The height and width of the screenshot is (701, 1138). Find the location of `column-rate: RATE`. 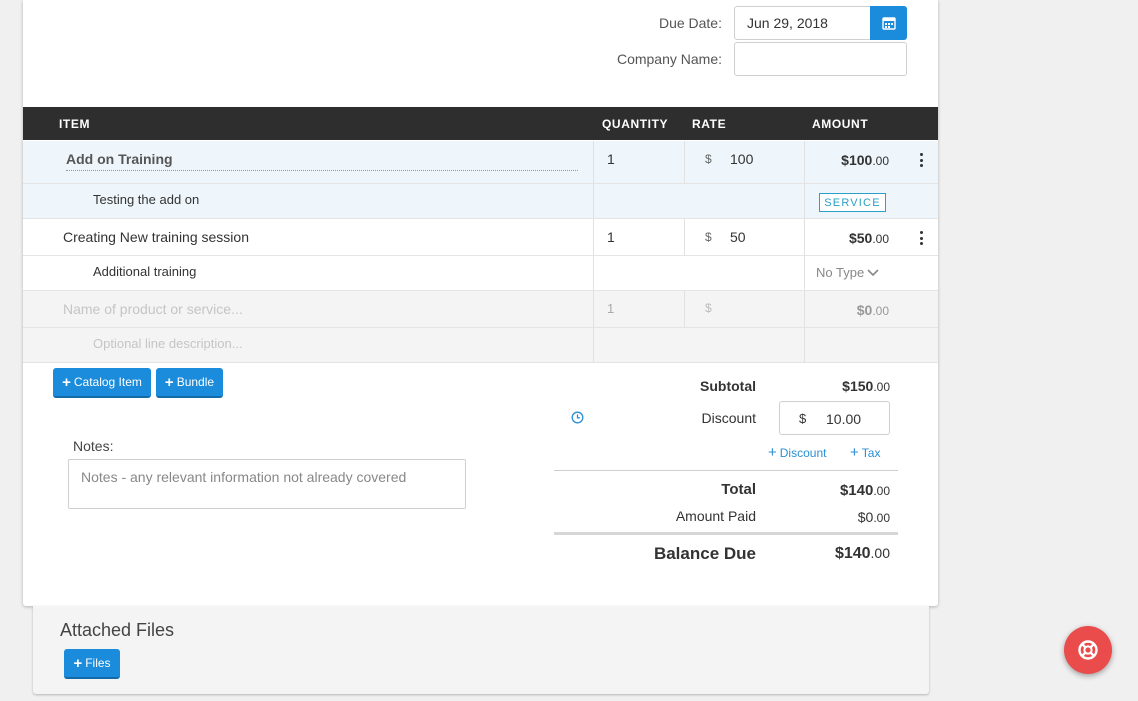

column-rate: RATE is located at coordinates (709, 124).